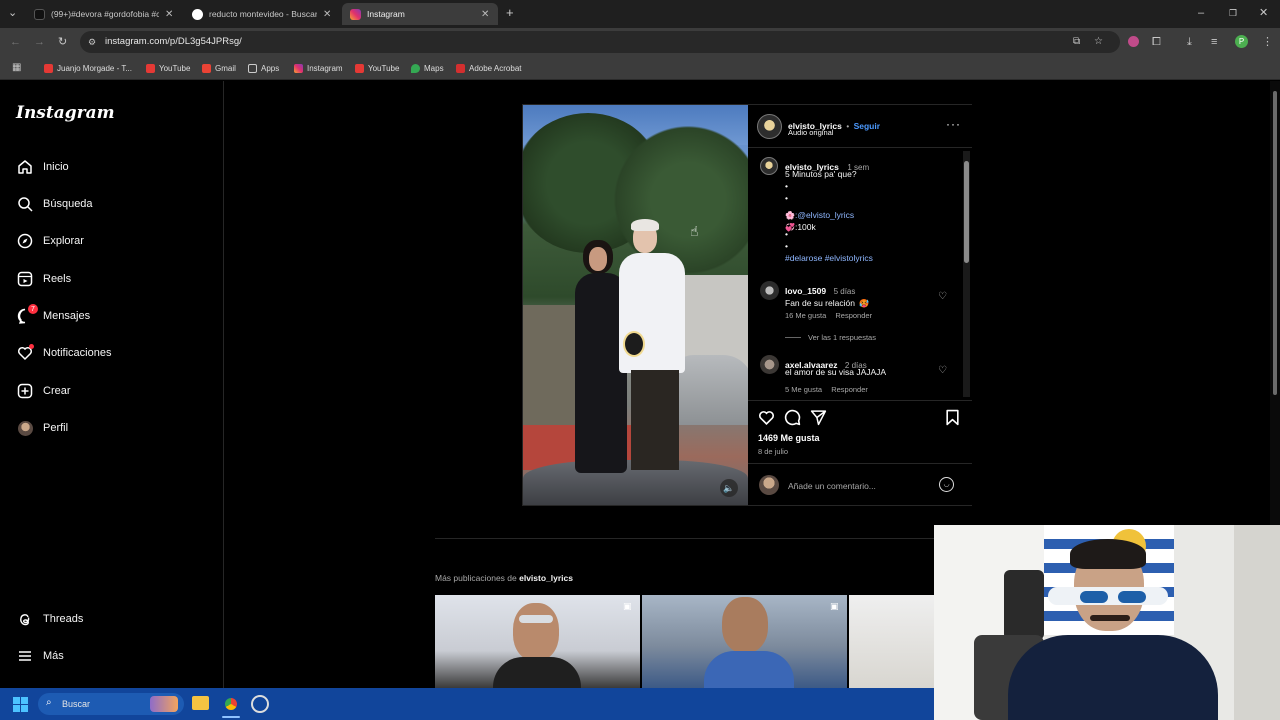 Image resolution: width=1280 pixels, height=720 pixels. Describe the element at coordinates (694, 231) in the screenshot. I see `hand-cursor-icon: ☝` at that location.